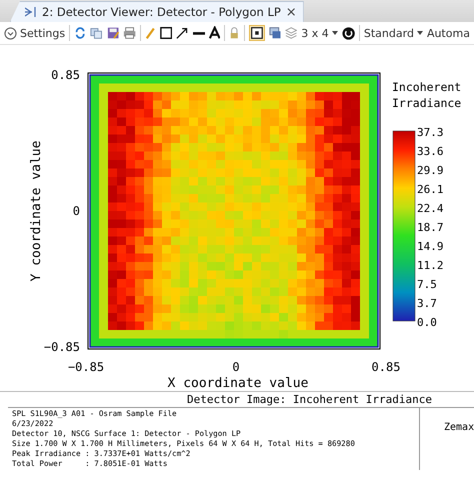  What do you see at coordinates (427, 303) in the screenshot?
I see `colorbar-label: 3.7` at bounding box center [427, 303].